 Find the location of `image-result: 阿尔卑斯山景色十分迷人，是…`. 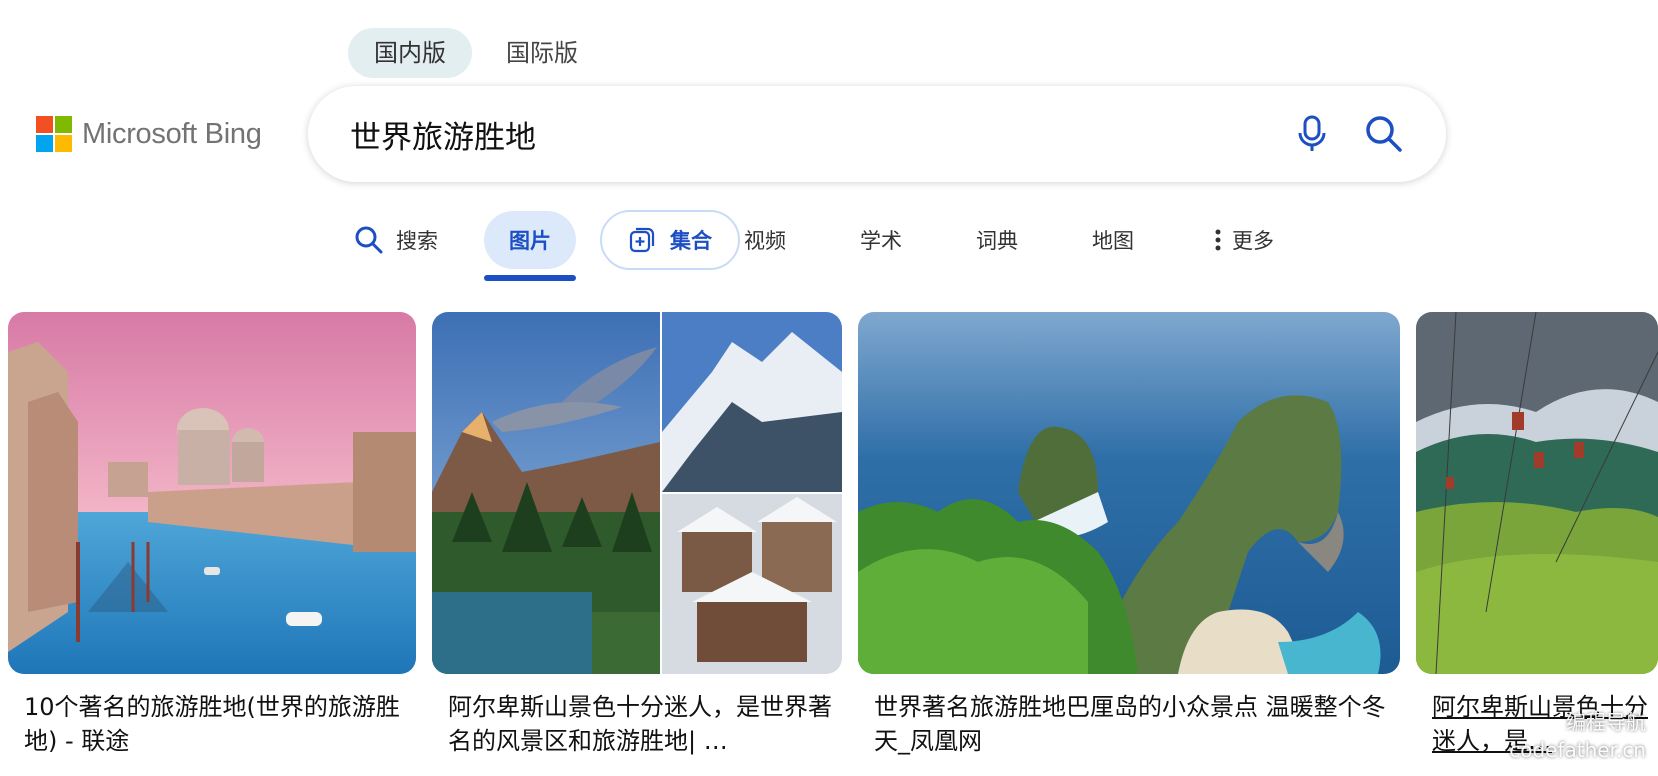

image-result: 阿尔卑斯山景色十分迷人，是… is located at coordinates (1537, 544).